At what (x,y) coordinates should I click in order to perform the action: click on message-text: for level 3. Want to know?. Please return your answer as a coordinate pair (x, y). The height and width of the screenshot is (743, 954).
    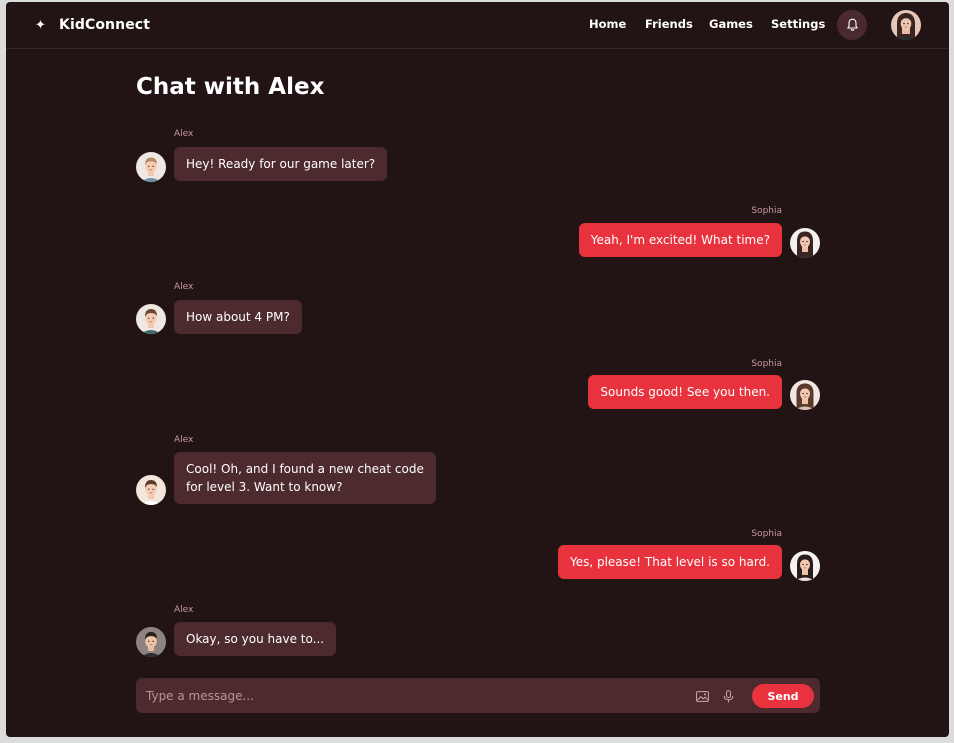
    Looking at the image, I should click on (264, 487).